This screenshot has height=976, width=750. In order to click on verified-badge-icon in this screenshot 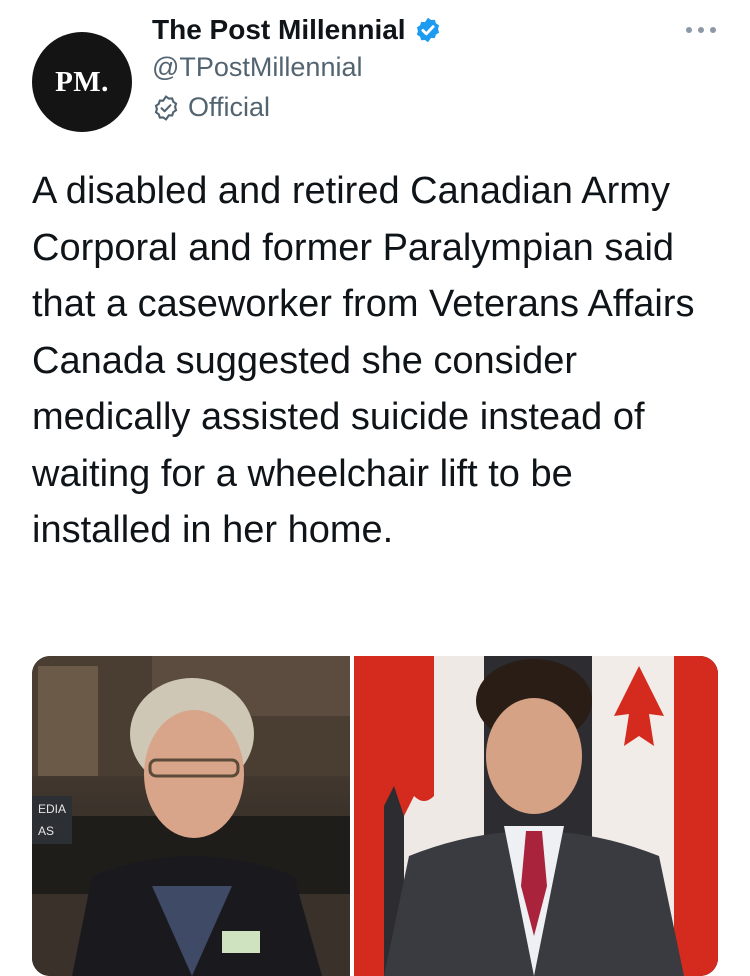, I will do `click(427, 30)`.